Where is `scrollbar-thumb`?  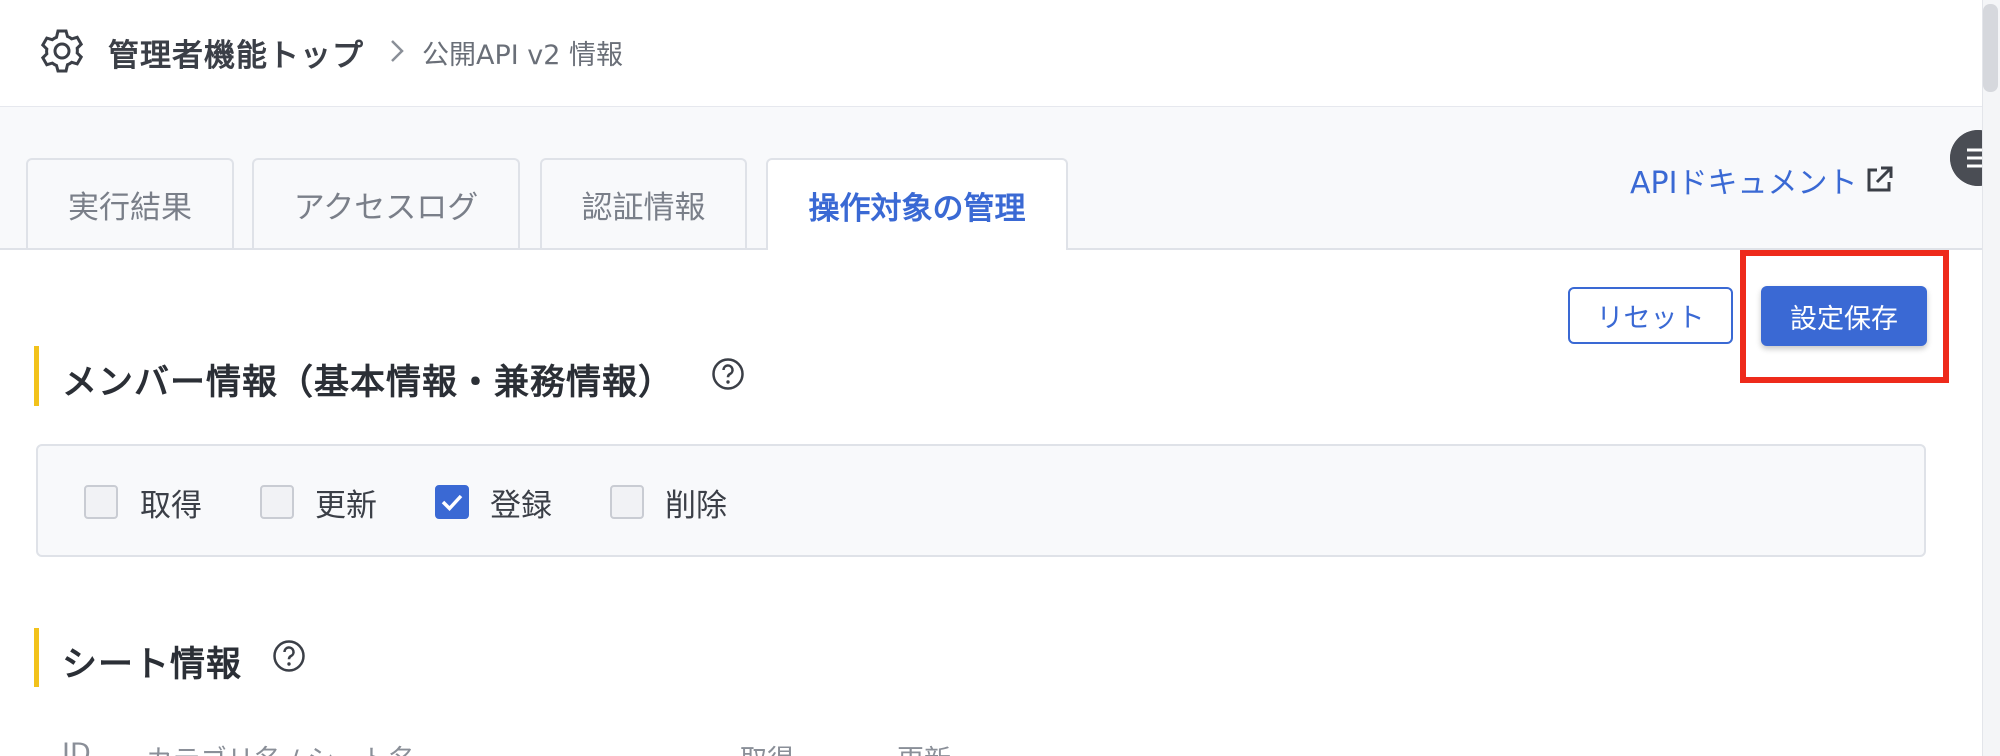 scrollbar-thumb is located at coordinates (1990, 48).